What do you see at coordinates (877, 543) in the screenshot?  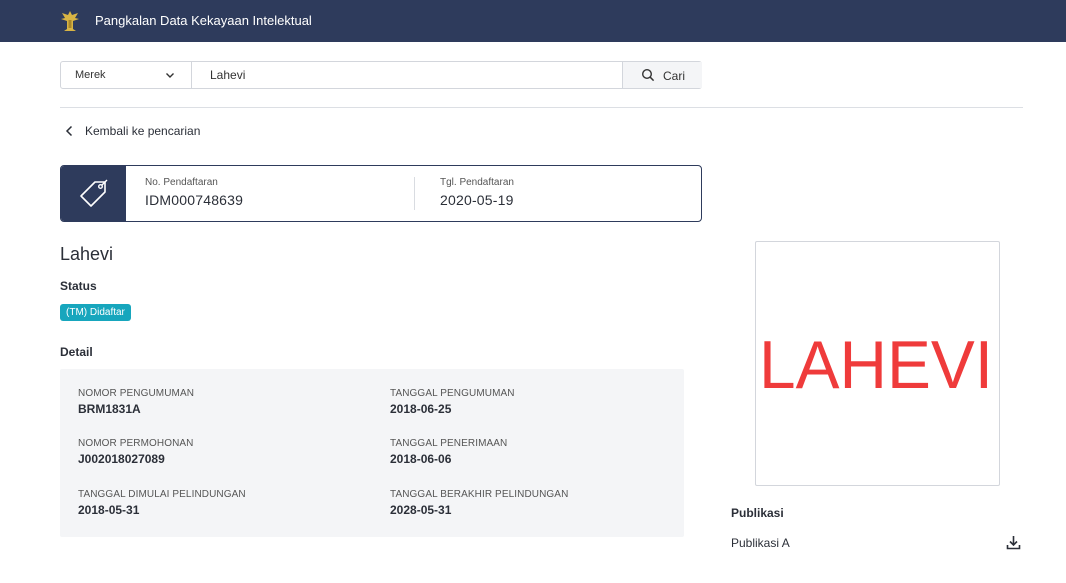 I see `publication-item: Publikasi A` at bounding box center [877, 543].